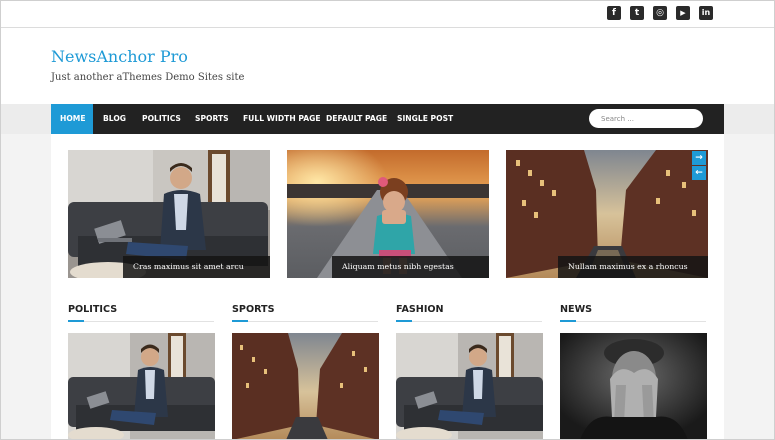  What do you see at coordinates (699, 173) in the screenshot?
I see `slider-prev-button: ←` at bounding box center [699, 173].